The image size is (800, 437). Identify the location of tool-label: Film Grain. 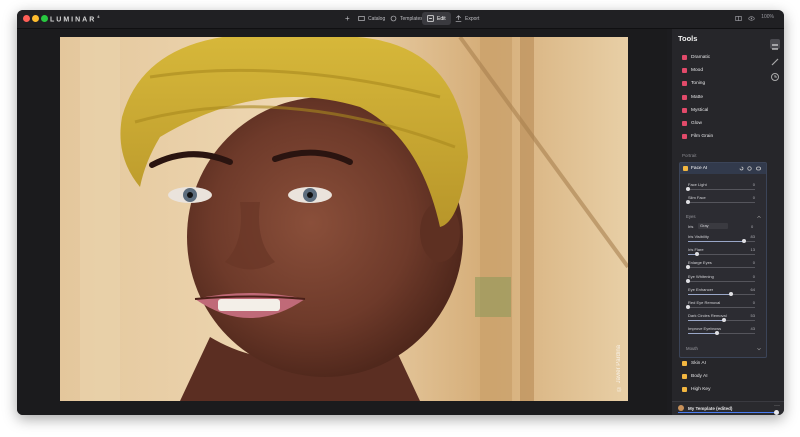
(702, 137).